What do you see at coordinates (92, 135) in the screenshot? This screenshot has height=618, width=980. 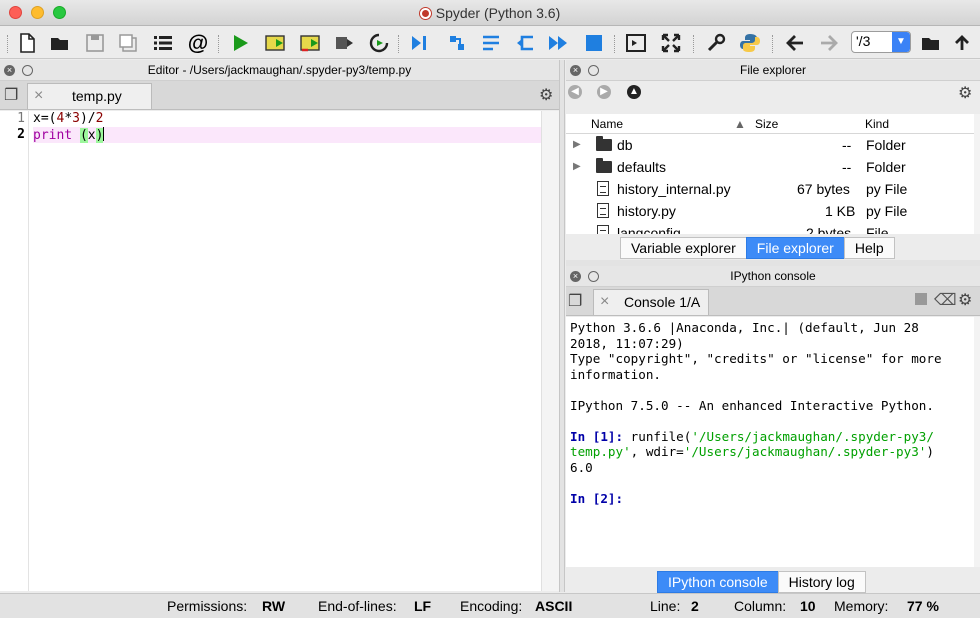 I see `code-token: x` at bounding box center [92, 135].